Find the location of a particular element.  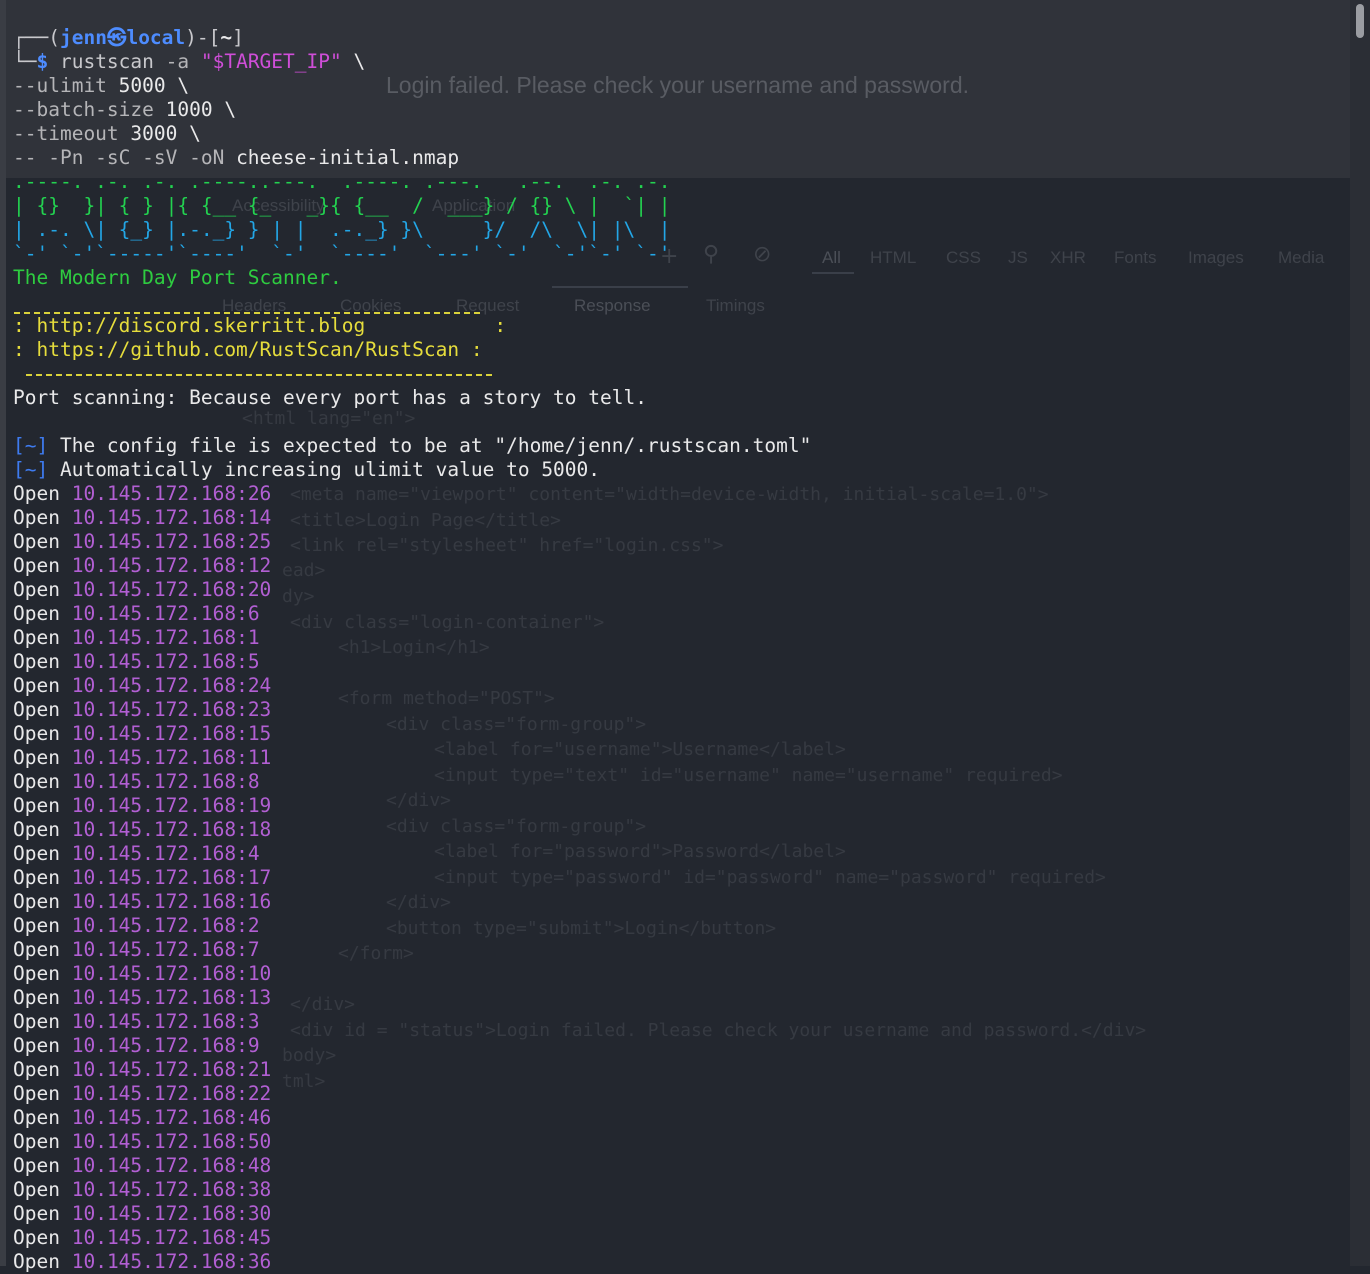

open-port-address: 10.145.172.168:21 is located at coordinates (171, 1069).